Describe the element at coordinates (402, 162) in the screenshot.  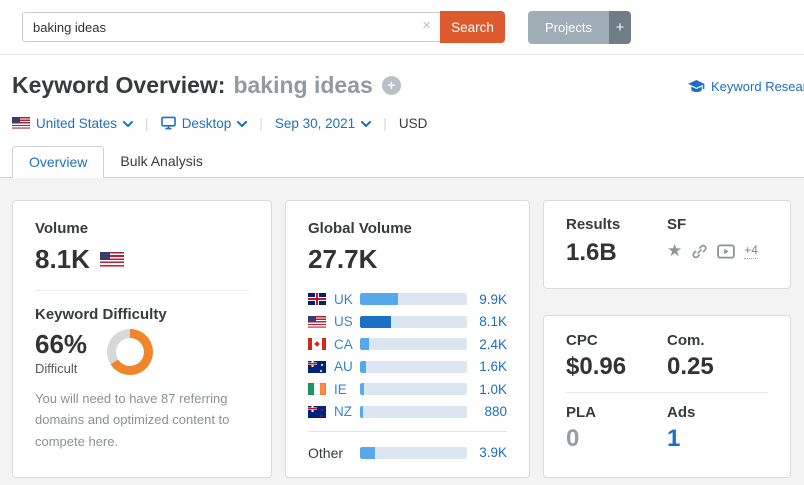
I see `tab-bar: Overview Bulk Analysis` at that location.